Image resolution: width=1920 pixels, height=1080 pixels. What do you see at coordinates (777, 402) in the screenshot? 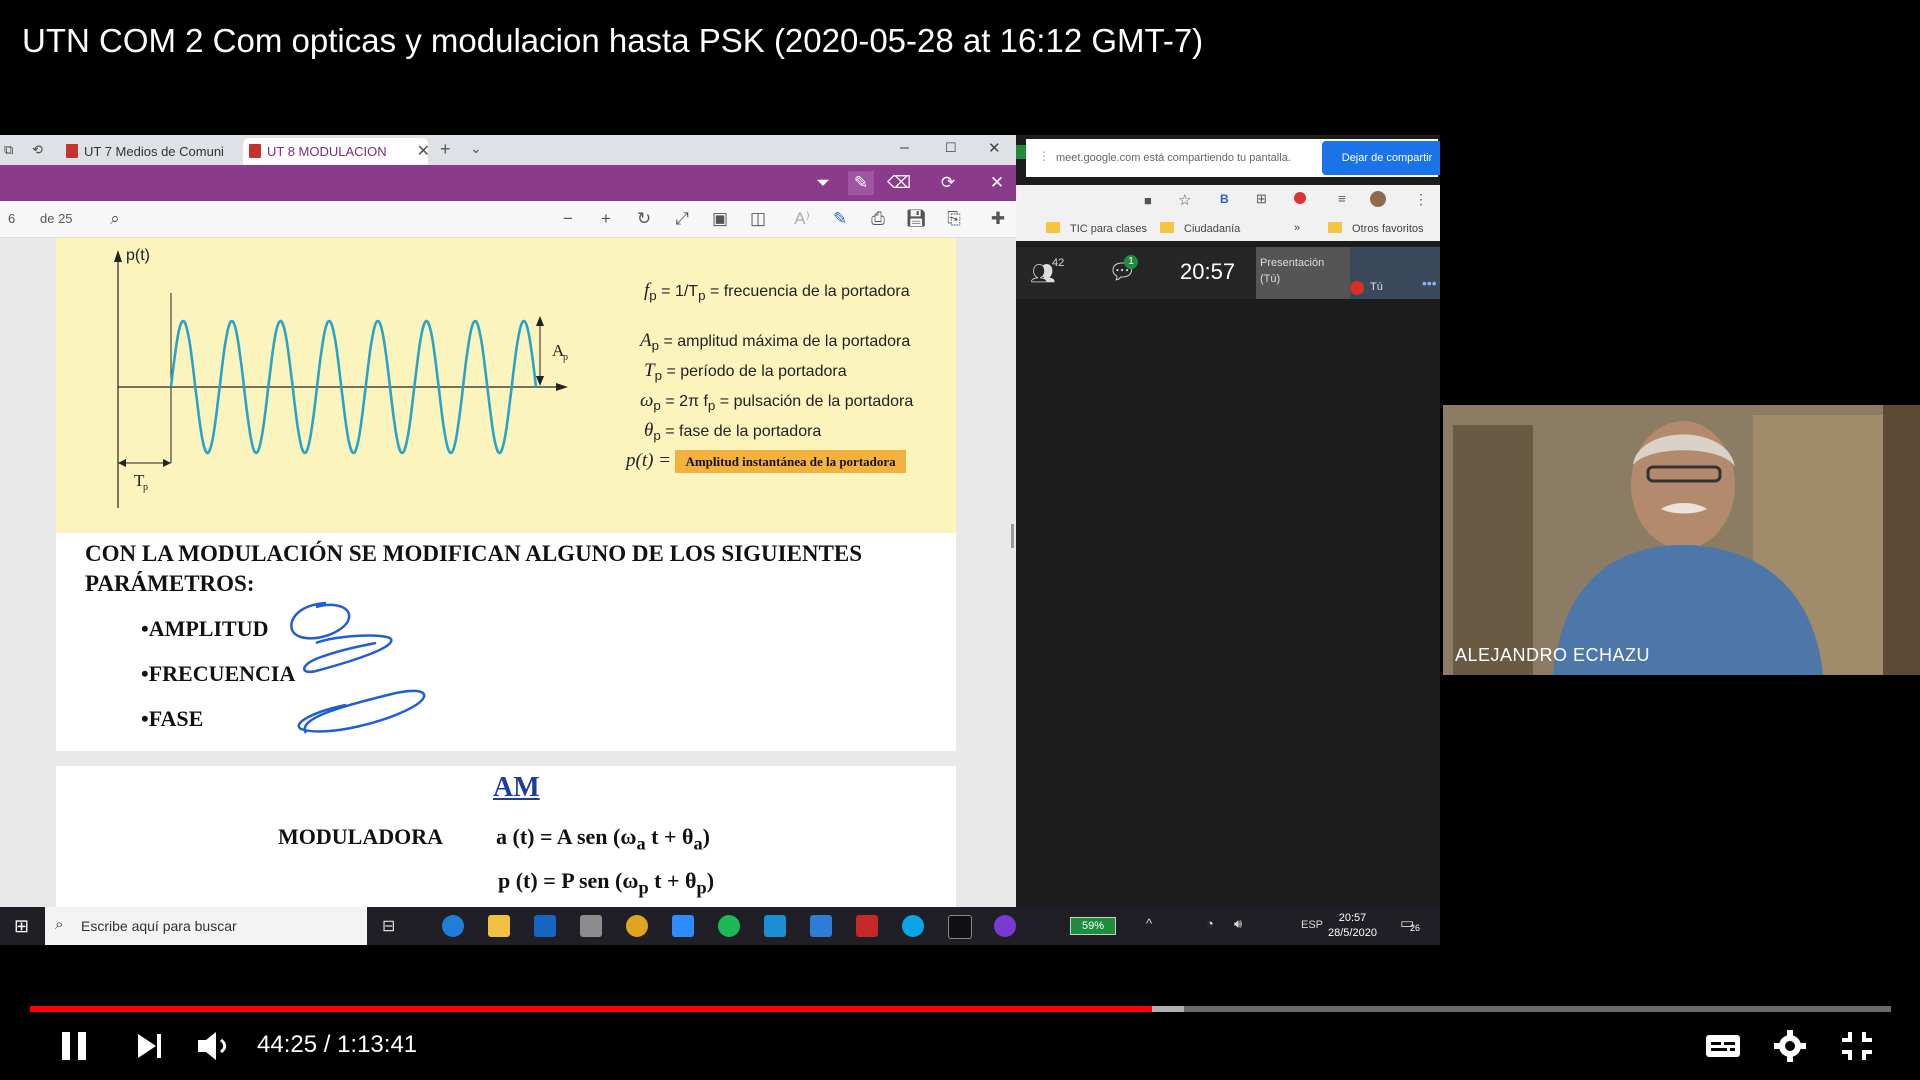
I see `legend-pulsation: ωp = 2π fp = pulsación de la portadora` at bounding box center [777, 402].